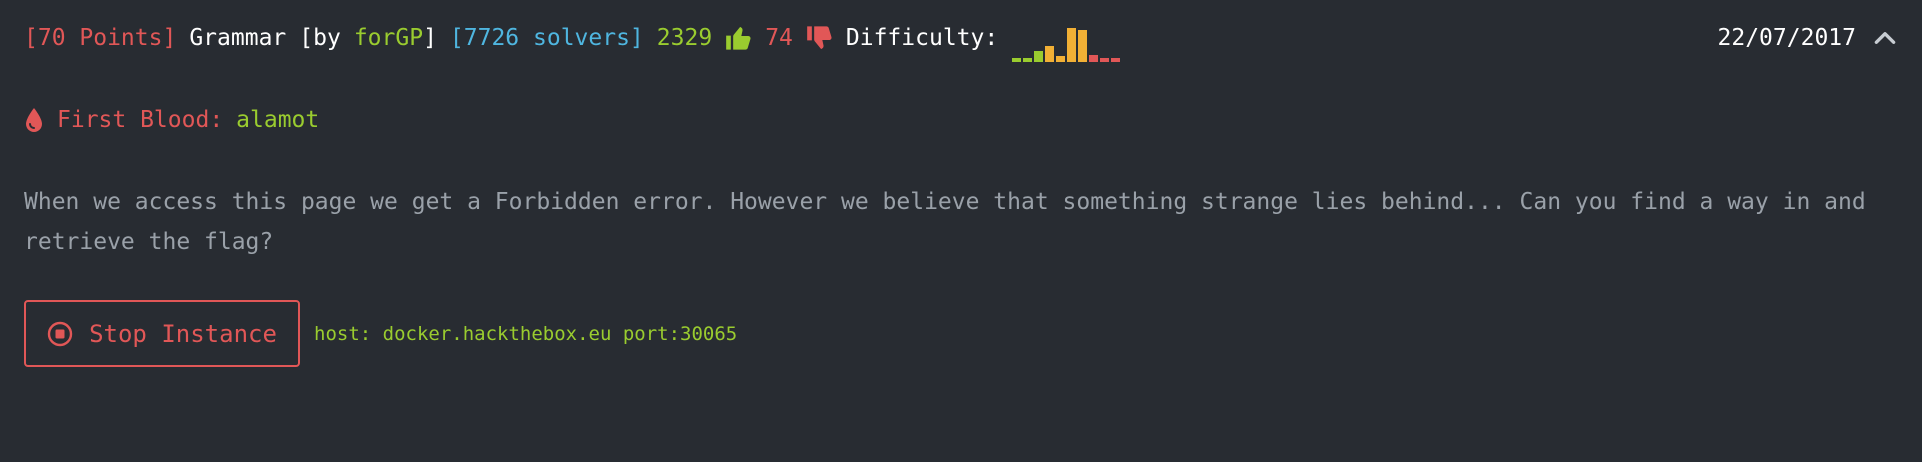  What do you see at coordinates (140, 120) in the screenshot?
I see `first-blood-label: First Blood:` at bounding box center [140, 120].